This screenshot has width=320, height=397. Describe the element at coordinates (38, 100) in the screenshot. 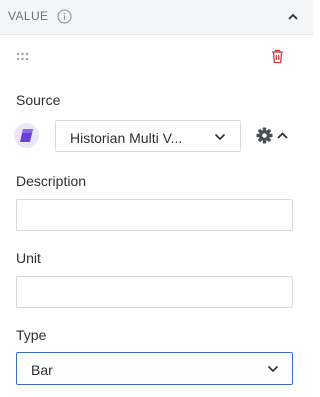

I see `source-label: Source` at that location.